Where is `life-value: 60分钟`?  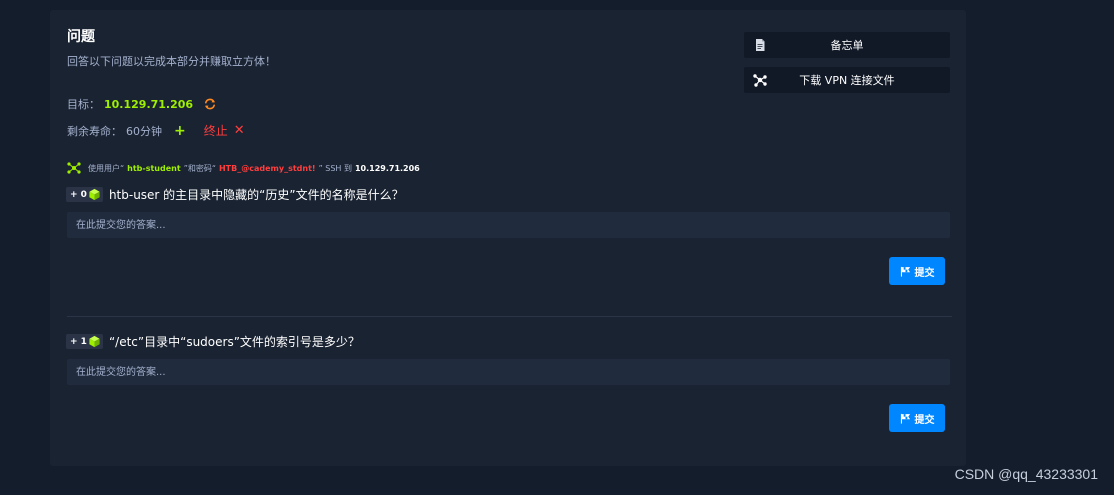
life-value: 60分钟 is located at coordinates (144, 131).